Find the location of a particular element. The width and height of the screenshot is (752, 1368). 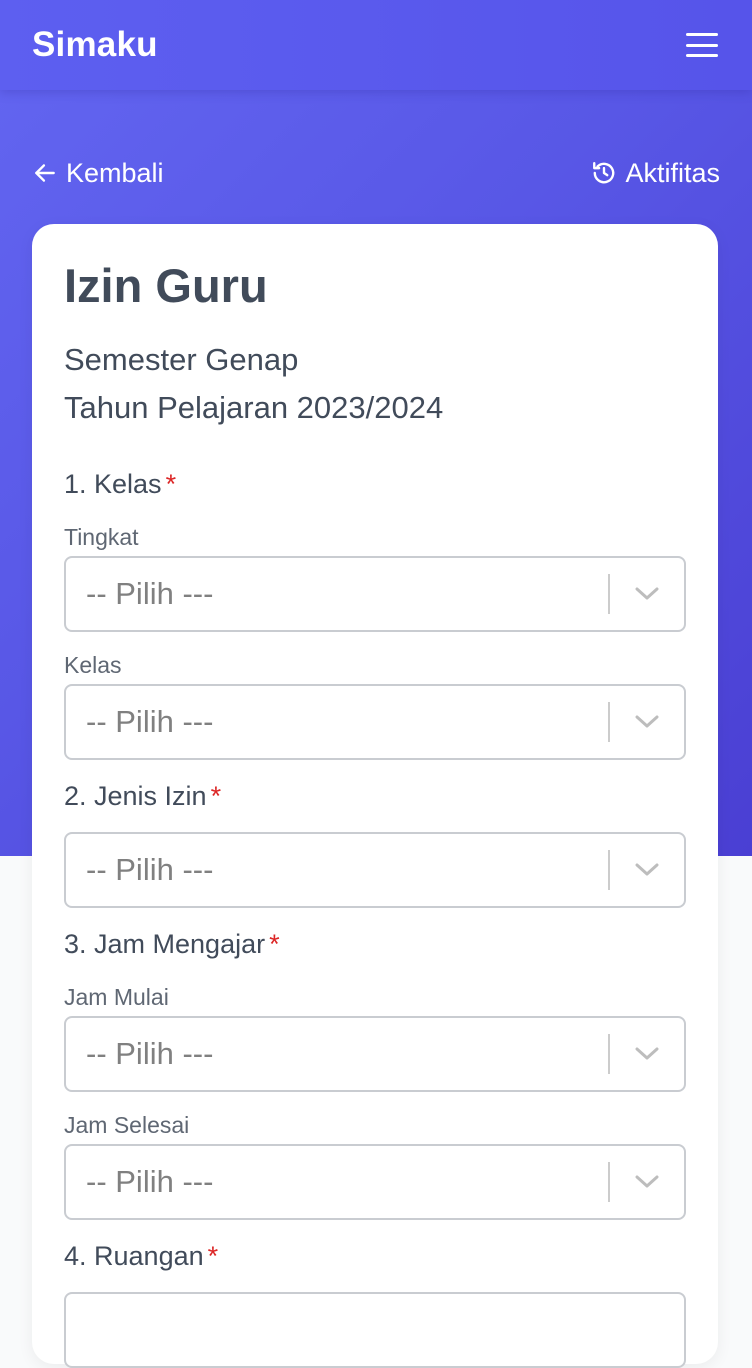

tingkat-select-value: -- Pilih --- is located at coordinates (150, 593).